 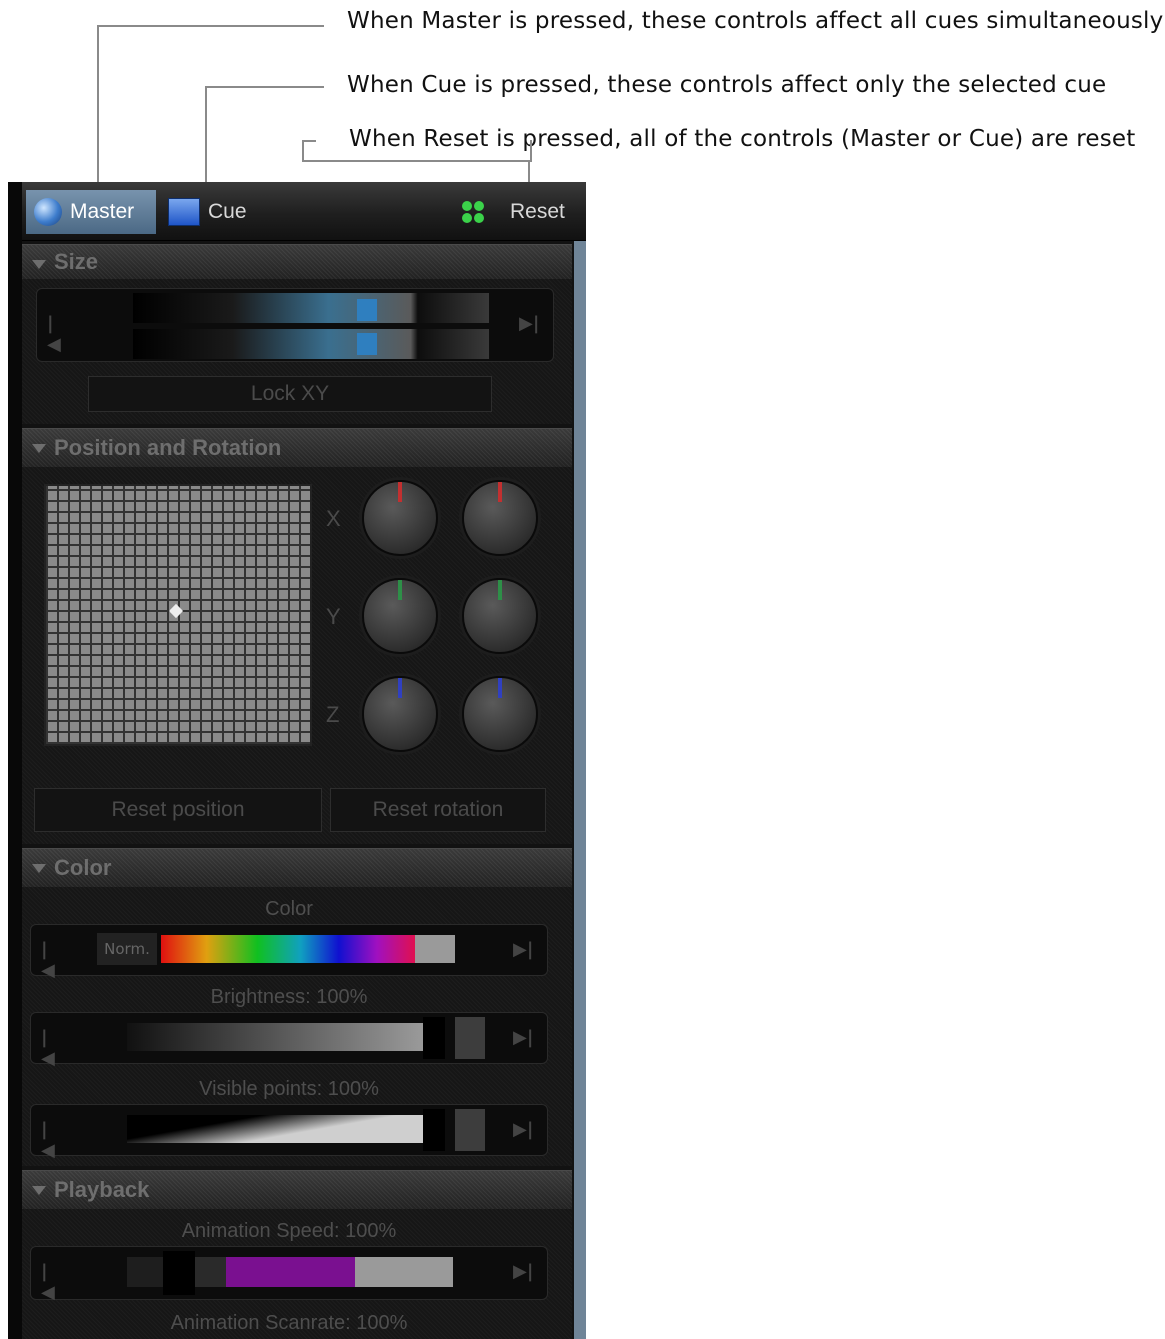 I want to click on axis-label-y: Y, so click(x=333, y=616).